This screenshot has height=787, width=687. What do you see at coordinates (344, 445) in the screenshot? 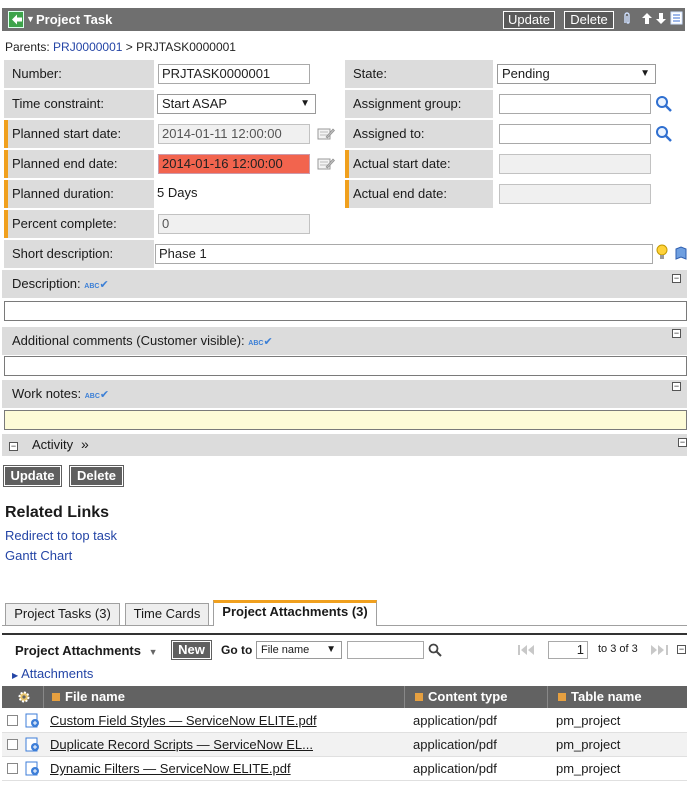
I see `activity-section: − Activity » −` at bounding box center [344, 445].